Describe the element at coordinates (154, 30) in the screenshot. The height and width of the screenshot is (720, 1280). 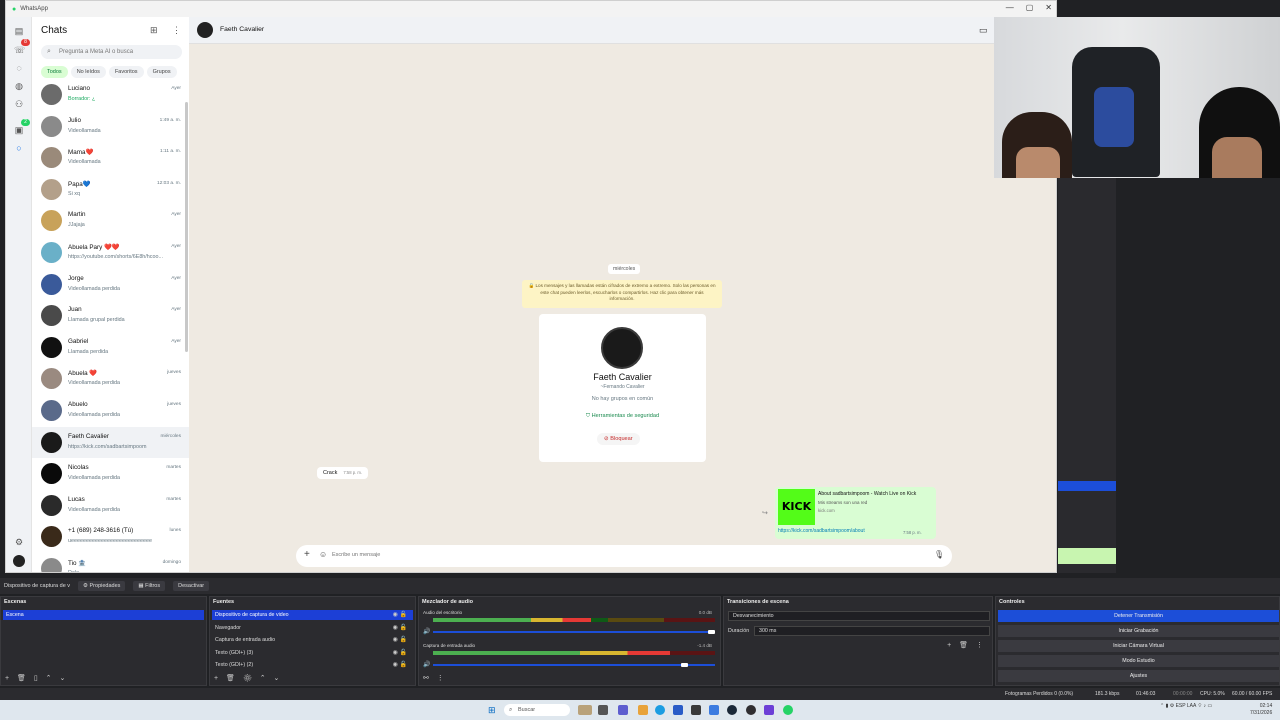
I see `new-chat-icon: ⊞` at that location.